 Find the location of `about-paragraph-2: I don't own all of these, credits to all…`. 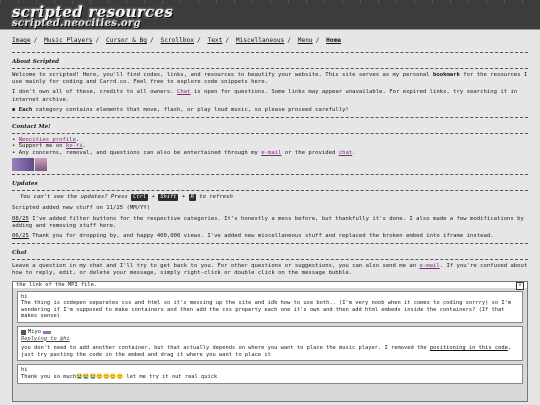

about-paragraph-2: I don't own all of these, credits to all… is located at coordinates (270, 96).